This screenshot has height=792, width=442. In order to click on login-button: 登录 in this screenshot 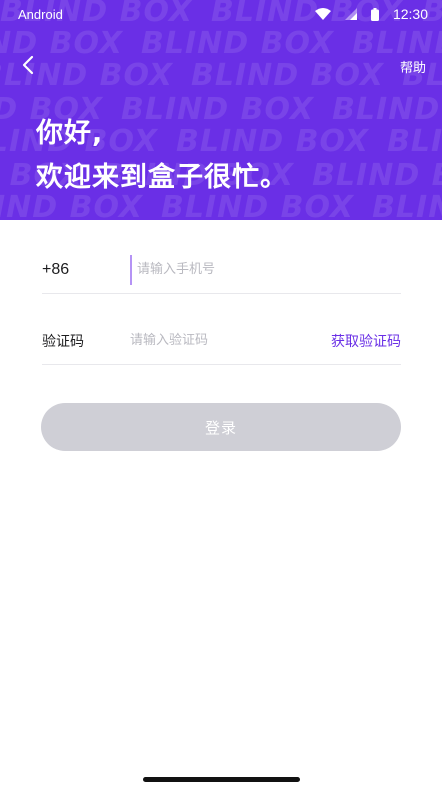, I will do `click(221, 427)`.